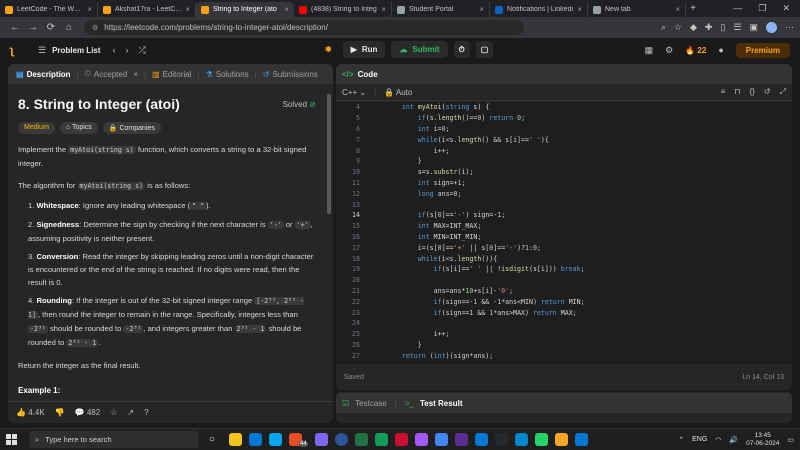 This screenshot has width=800, height=450. Describe the element at coordinates (723, 92) in the screenshot. I see `format-icon: ≡` at that location.